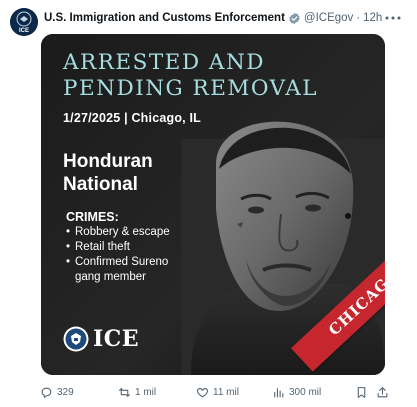 The image size is (417, 407). Describe the element at coordinates (393, 17) in the screenshot. I see `more-options-icon` at that location.